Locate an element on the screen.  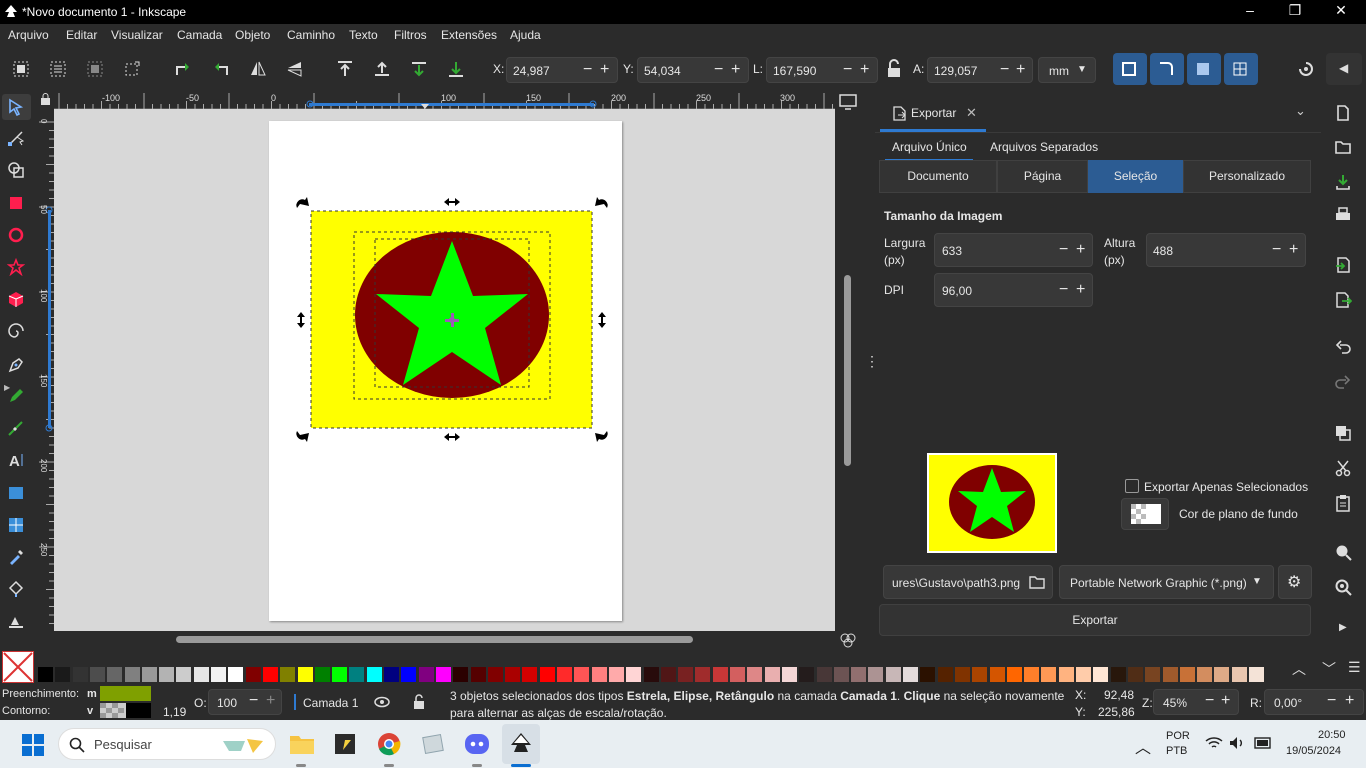
copy-icon is located at coordinates (1343, 433).